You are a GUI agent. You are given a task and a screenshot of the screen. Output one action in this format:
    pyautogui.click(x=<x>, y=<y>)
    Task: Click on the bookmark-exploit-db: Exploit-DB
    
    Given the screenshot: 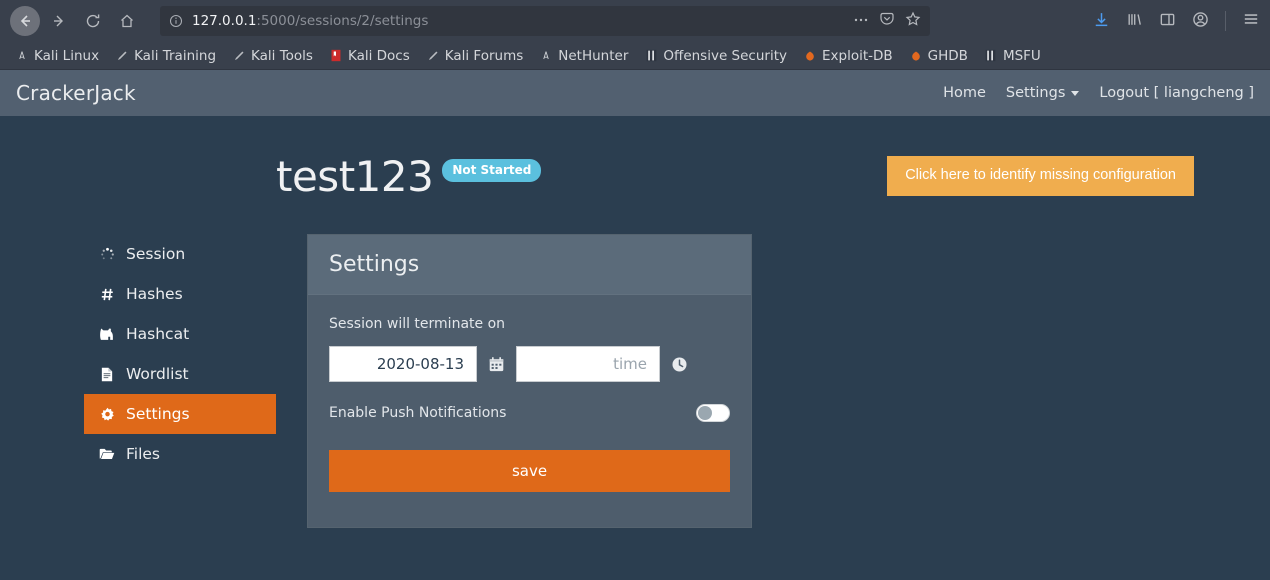 What is the action you would take?
    pyautogui.click(x=848, y=56)
    